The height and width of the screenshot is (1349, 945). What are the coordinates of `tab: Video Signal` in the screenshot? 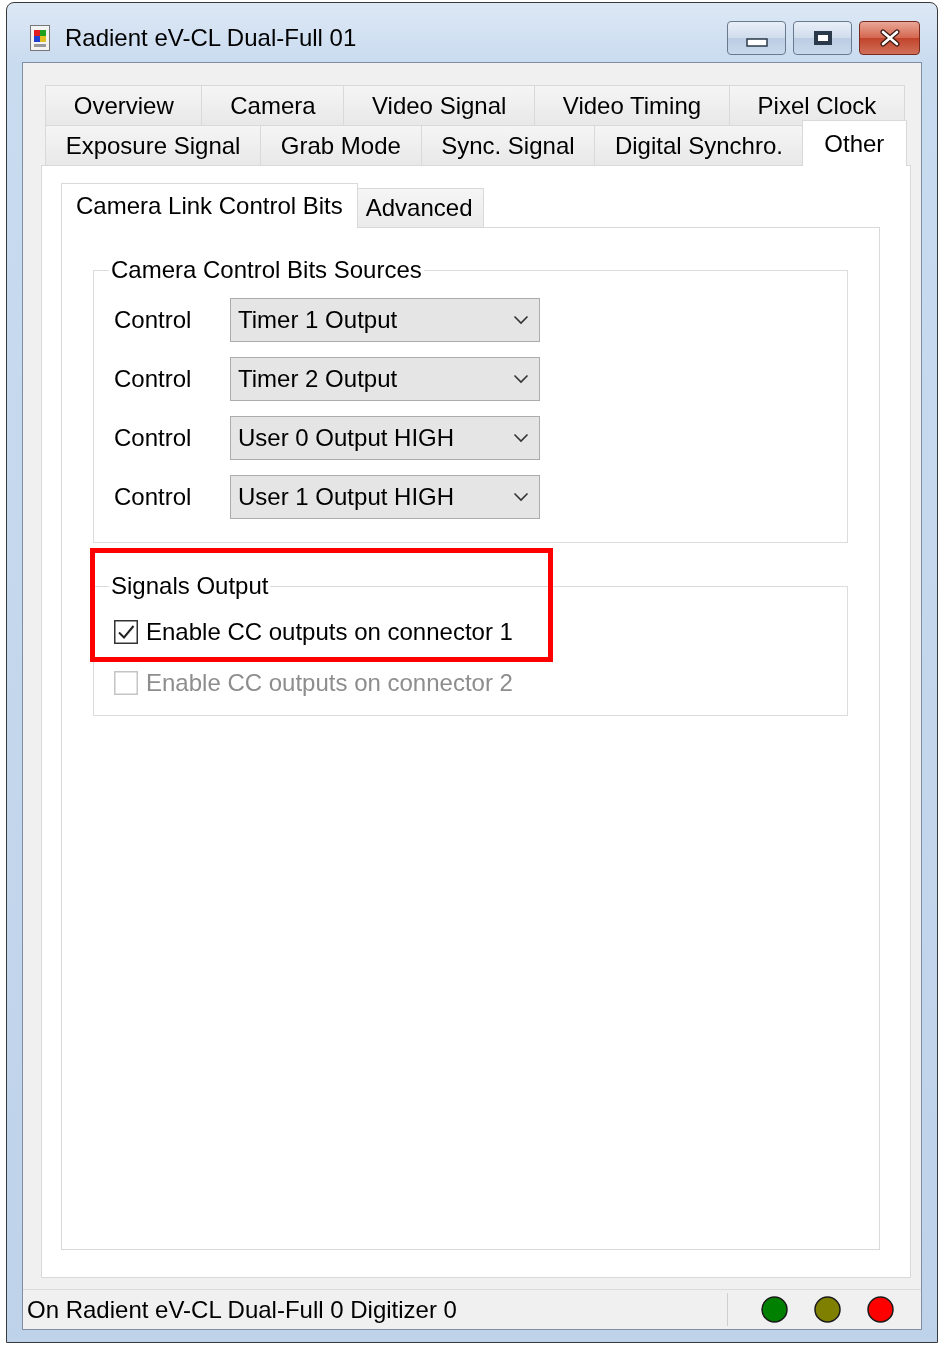 It's located at (439, 105).